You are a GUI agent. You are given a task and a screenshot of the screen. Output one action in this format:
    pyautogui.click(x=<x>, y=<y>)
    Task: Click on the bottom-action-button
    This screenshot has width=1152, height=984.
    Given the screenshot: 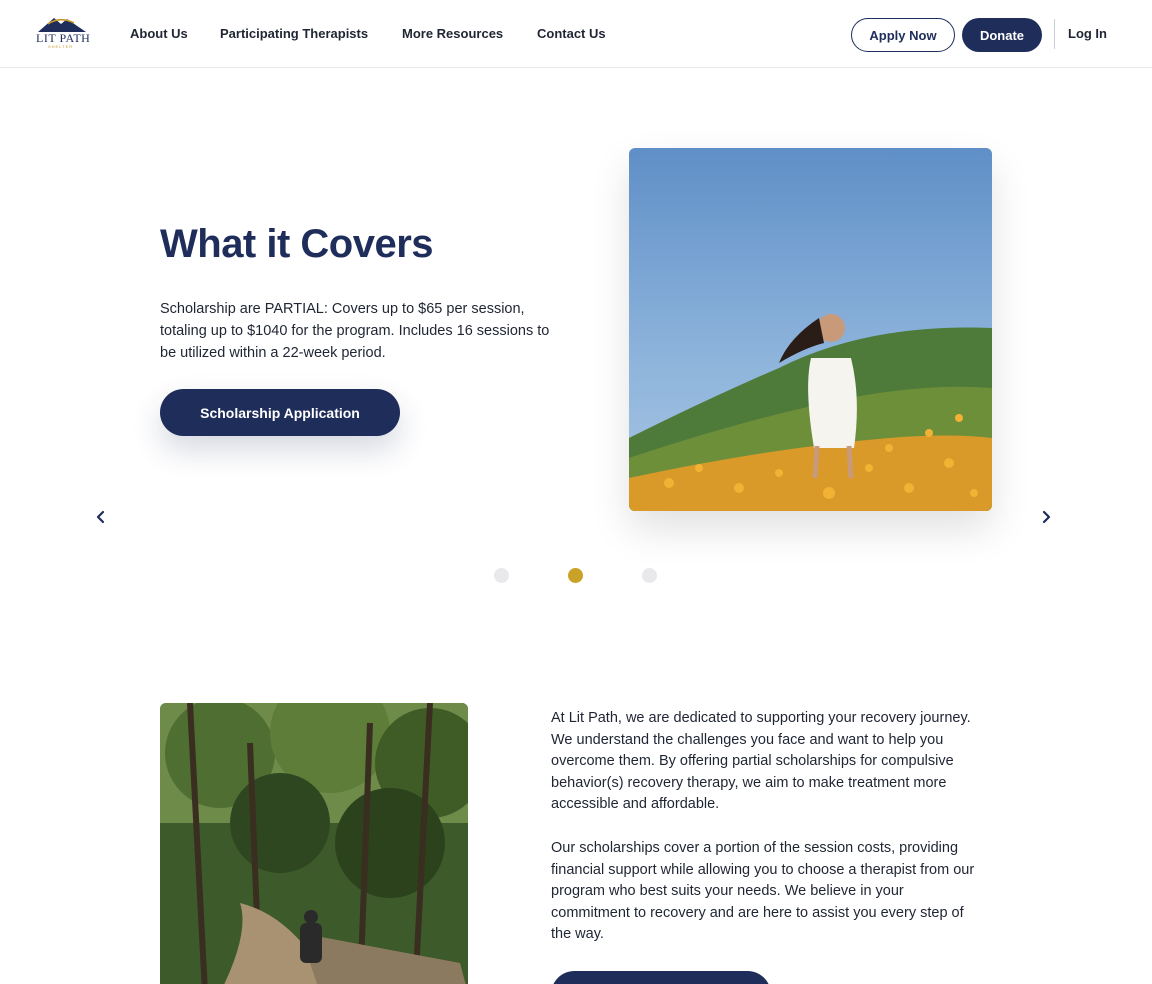 What is the action you would take?
    pyautogui.click(x=661, y=977)
    